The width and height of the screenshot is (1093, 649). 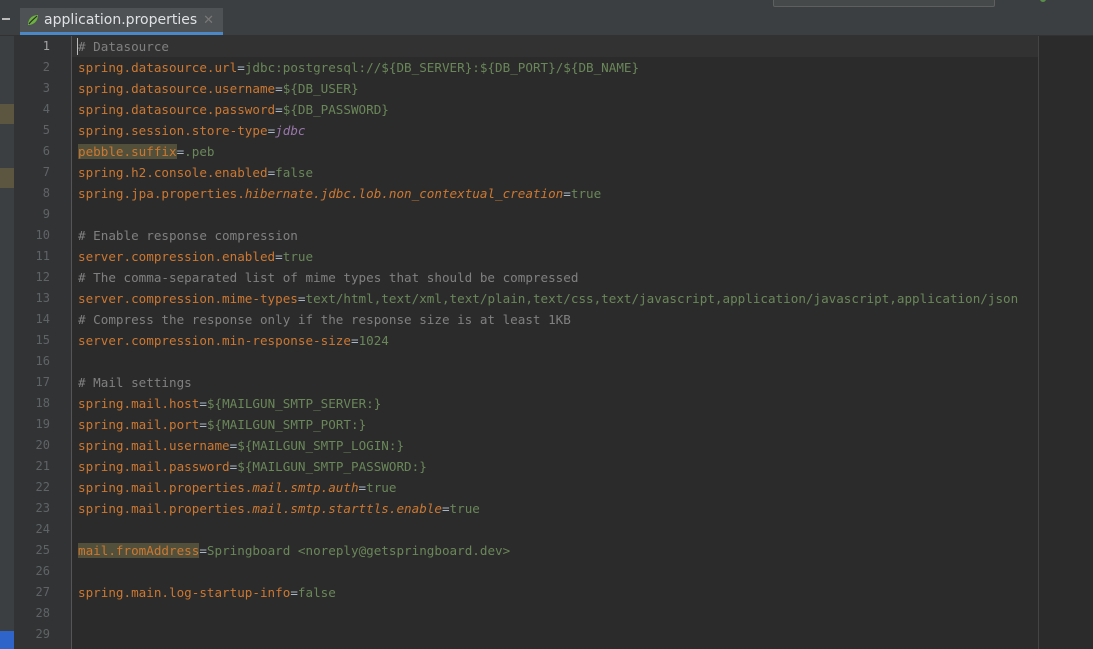 I want to click on tool-window-button, so click(x=7, y=640).